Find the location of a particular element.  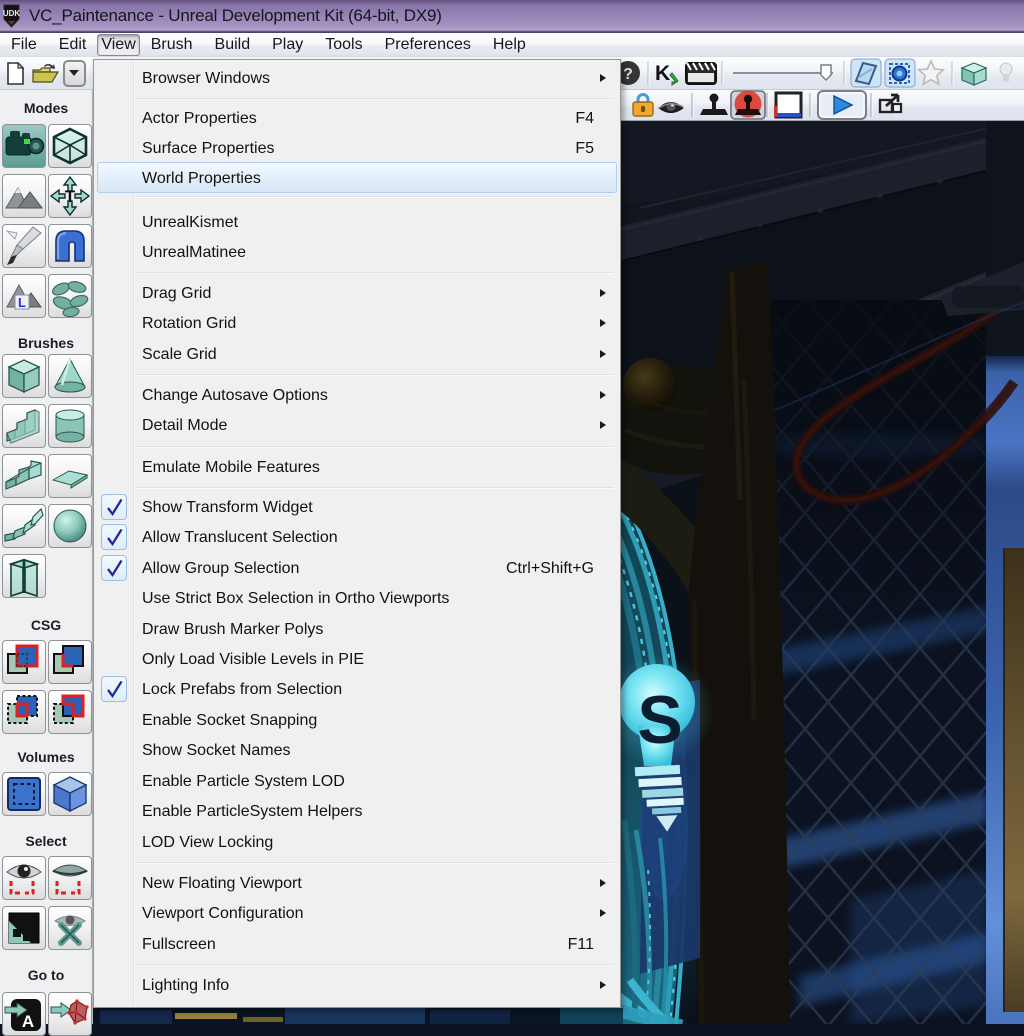

svg-text: K is located at coordinates (662, 73).